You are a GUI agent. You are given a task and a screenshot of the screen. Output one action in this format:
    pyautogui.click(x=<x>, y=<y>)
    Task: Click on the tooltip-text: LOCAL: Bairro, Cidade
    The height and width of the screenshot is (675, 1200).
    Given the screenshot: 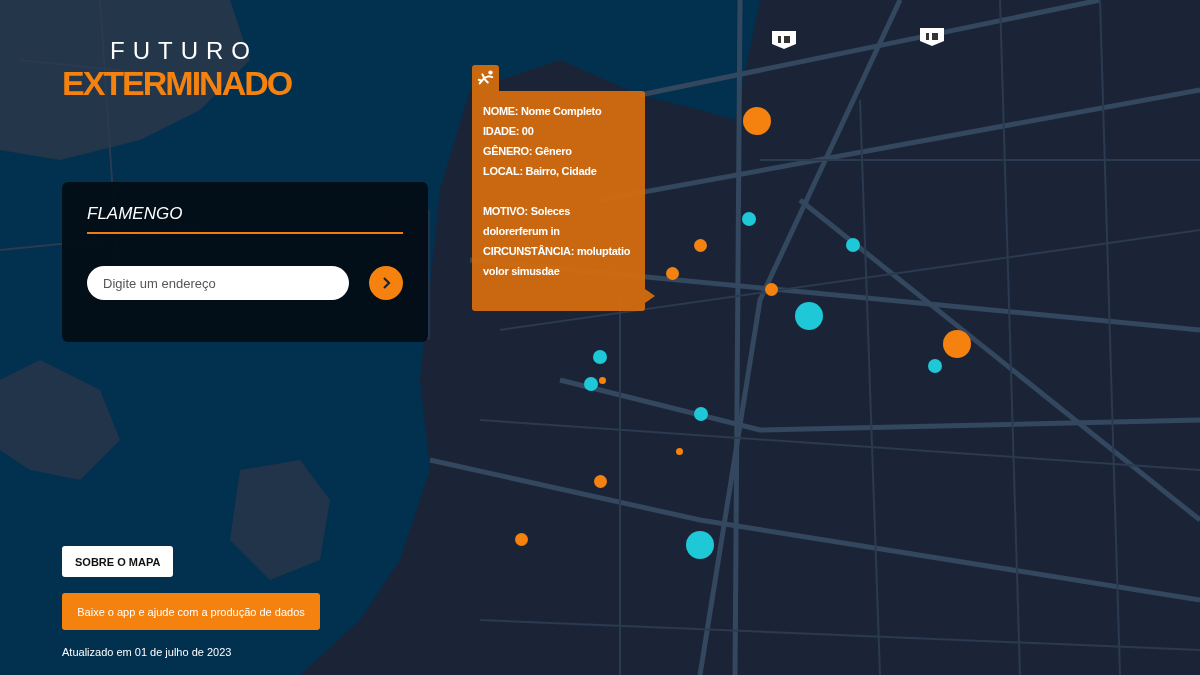 What is the action you would take?
    pyautogui.click(x=540, y=171)
    